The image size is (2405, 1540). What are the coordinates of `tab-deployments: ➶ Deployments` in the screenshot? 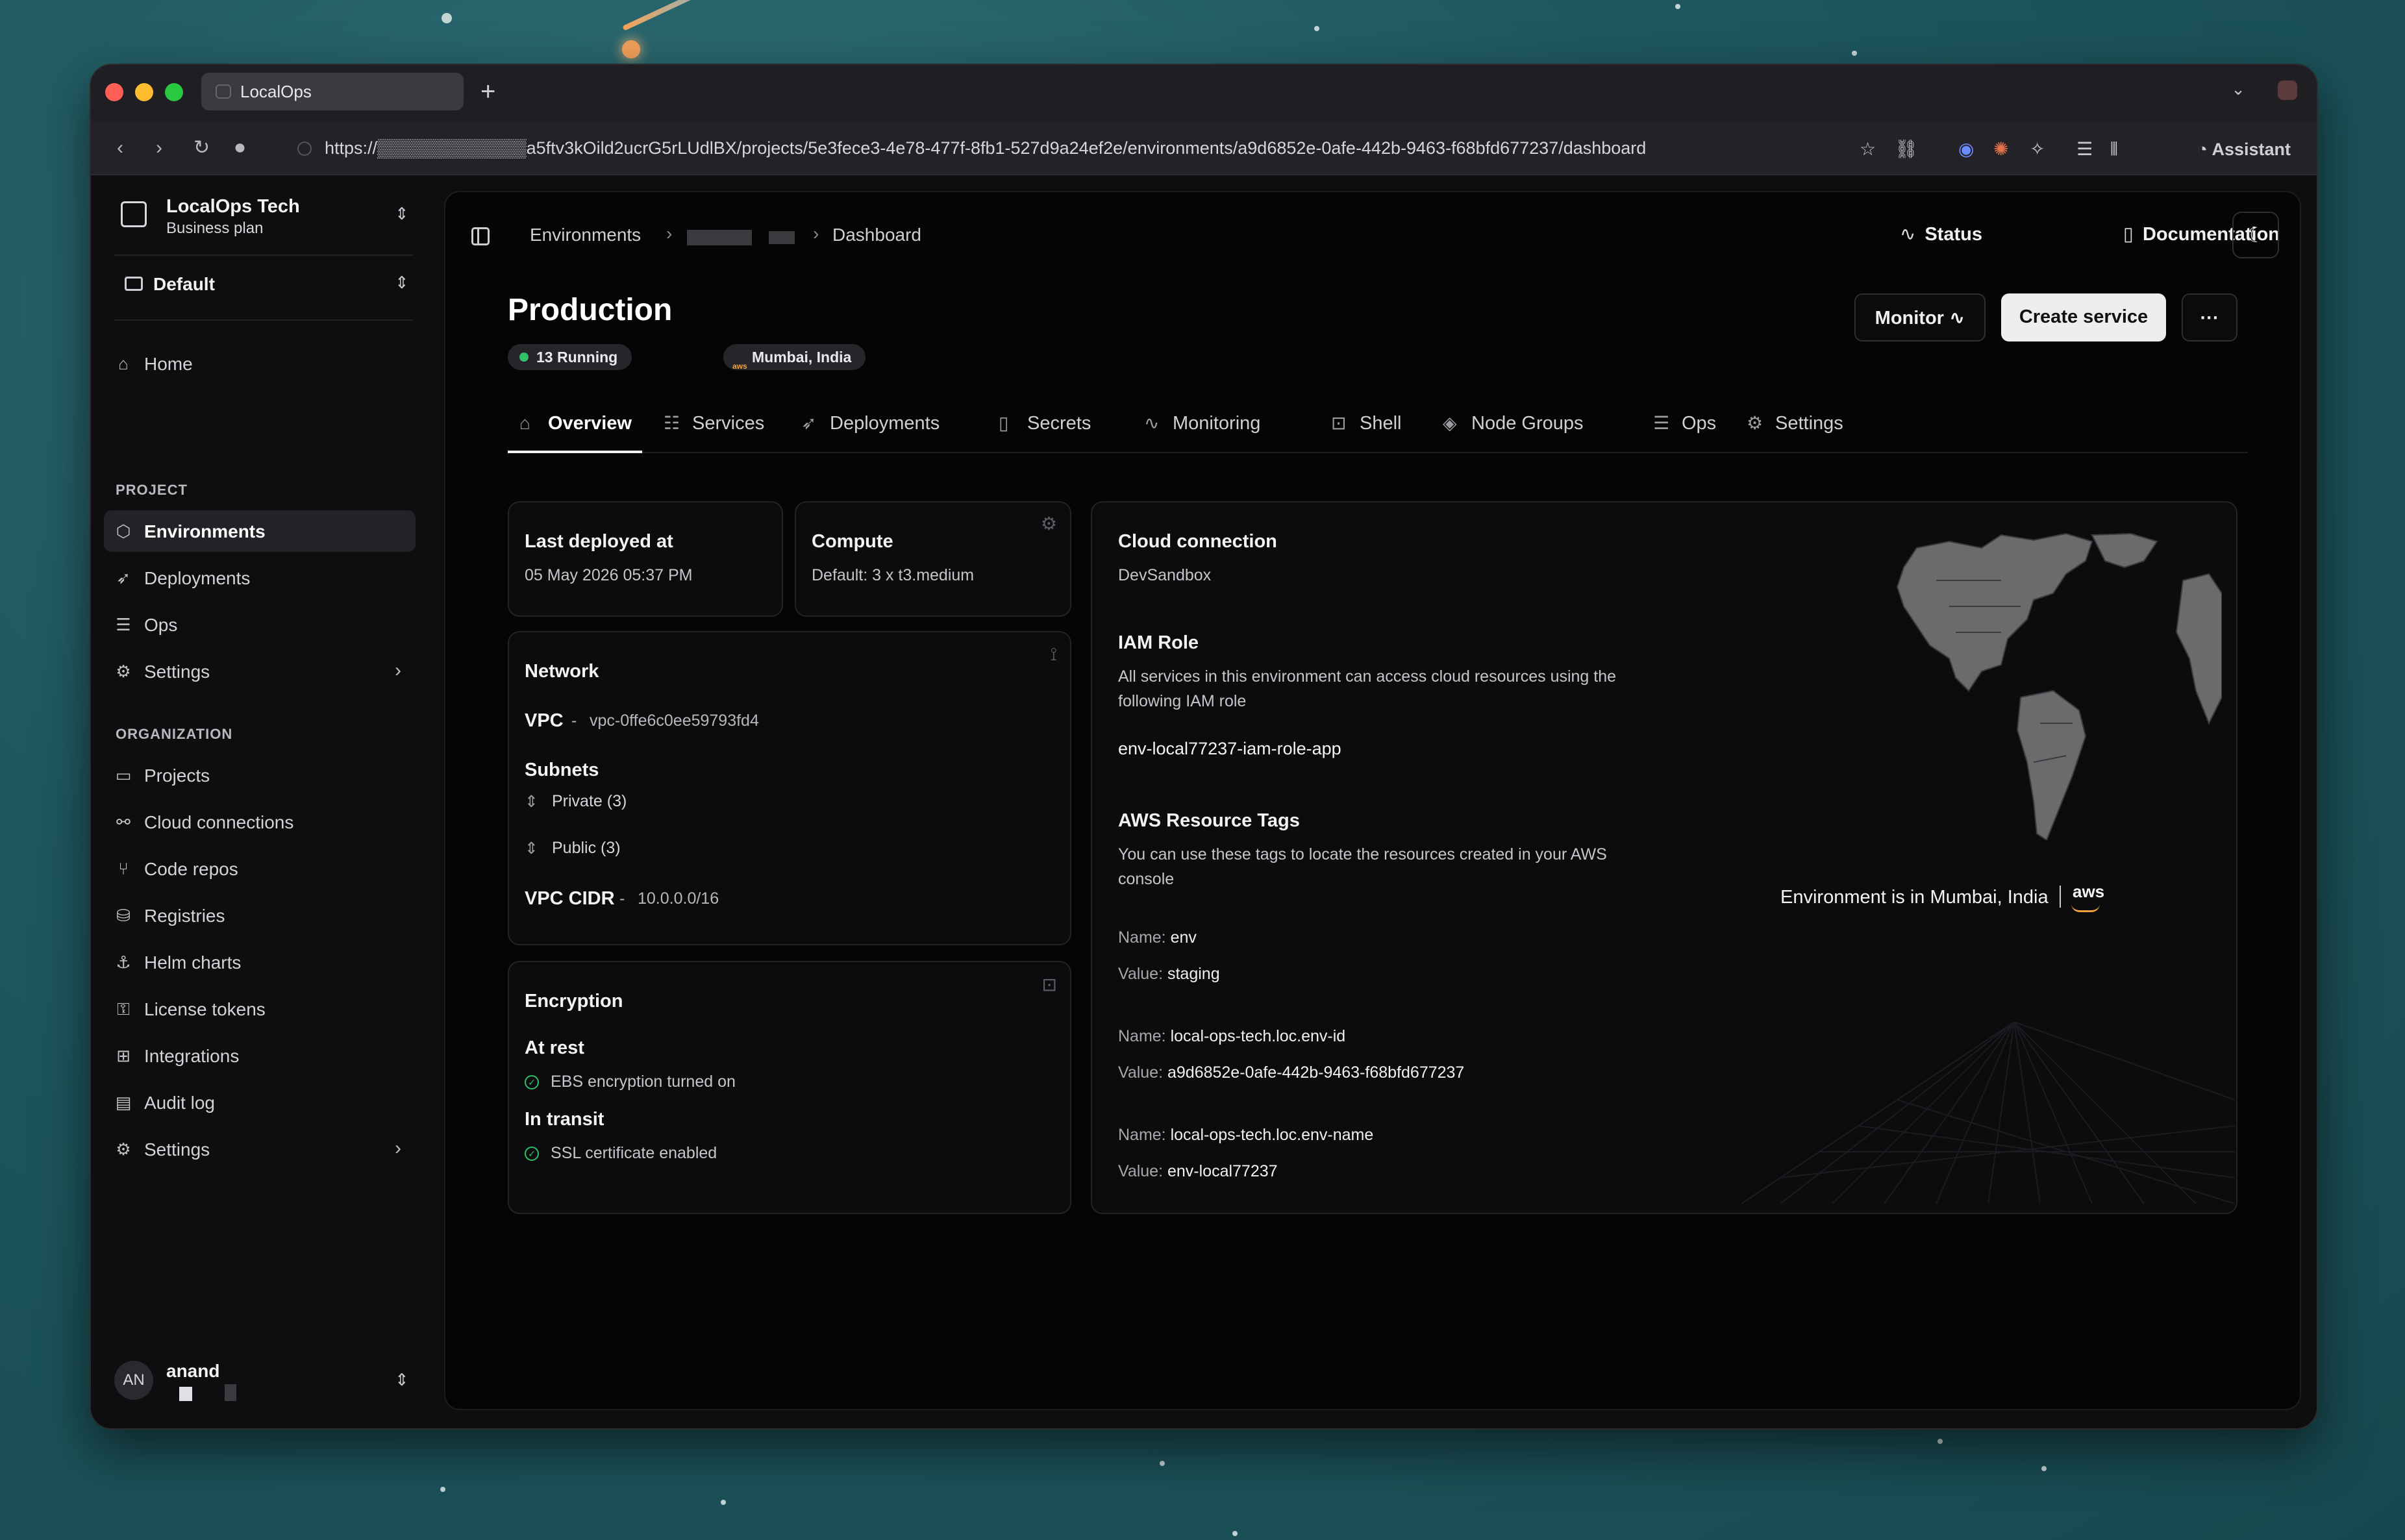 It's located at (870, 430).